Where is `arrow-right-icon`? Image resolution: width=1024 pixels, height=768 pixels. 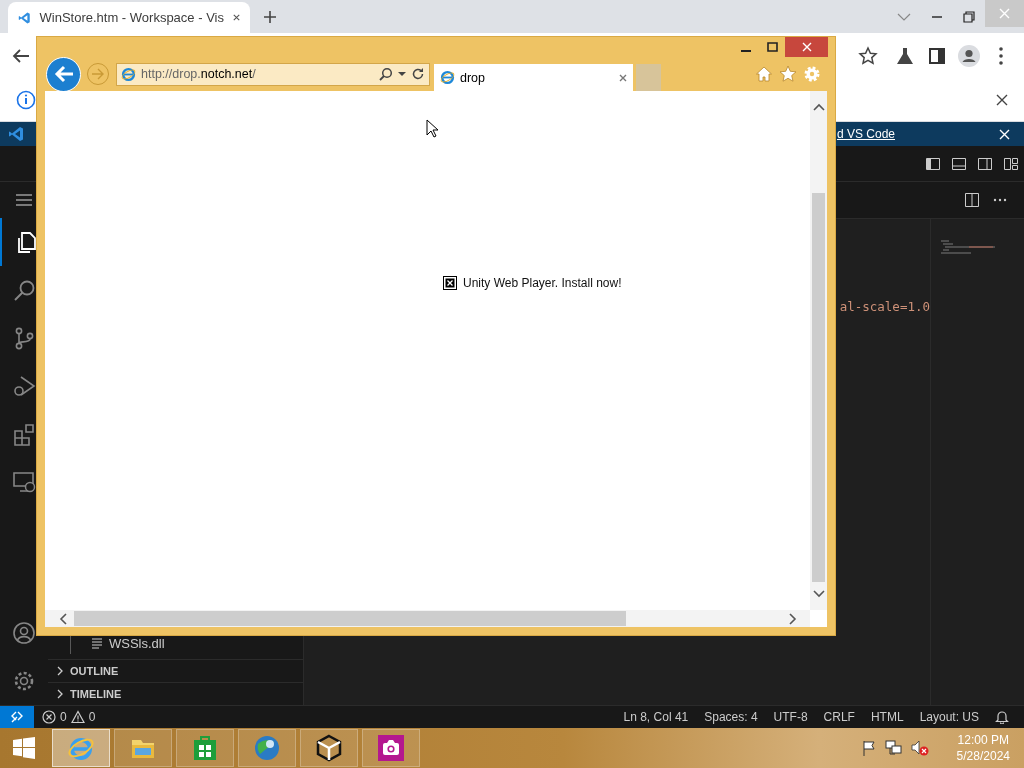 arrow-right-icon is located at coordinates (98, 74).